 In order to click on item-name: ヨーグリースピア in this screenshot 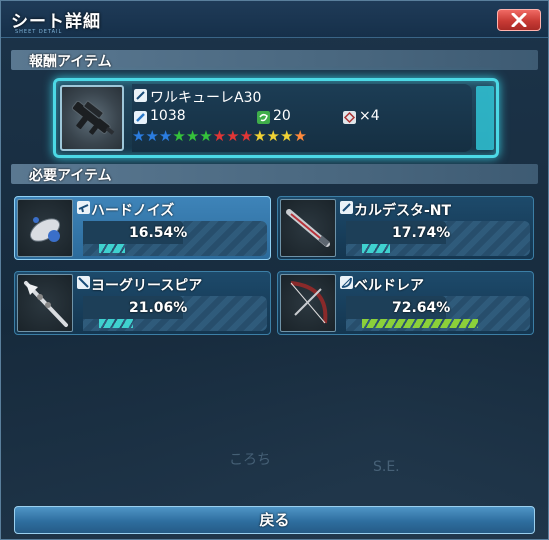, I will do `click(147, 286)`.